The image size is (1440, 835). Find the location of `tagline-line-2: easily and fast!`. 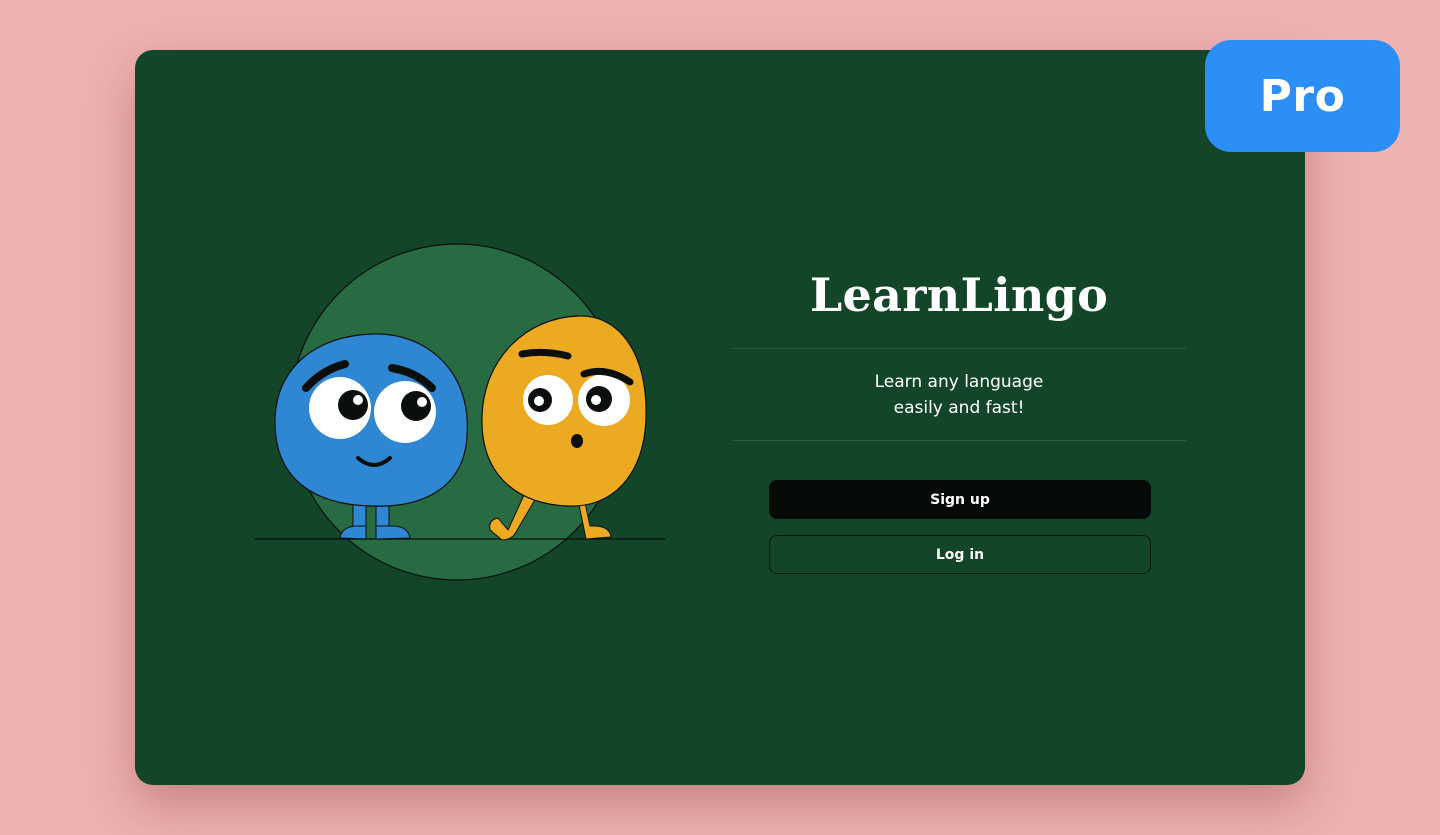

tagline-line-2: easily and fast! is located at coordinates (959, 408).